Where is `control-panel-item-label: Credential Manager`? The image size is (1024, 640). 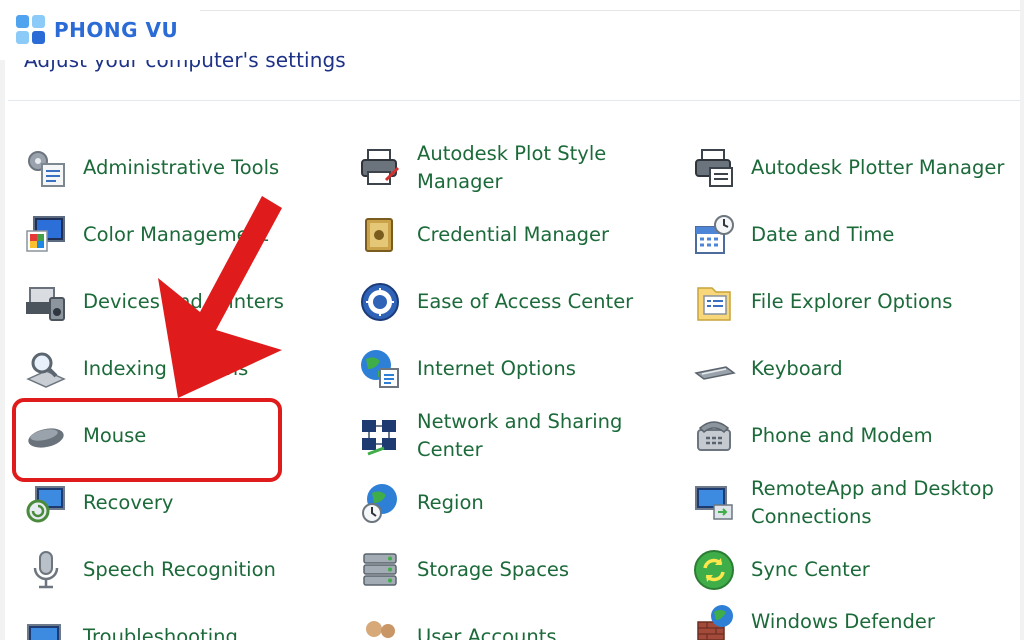
control-panel-item-label: Credential Manager is located at coordinates (513, 234).